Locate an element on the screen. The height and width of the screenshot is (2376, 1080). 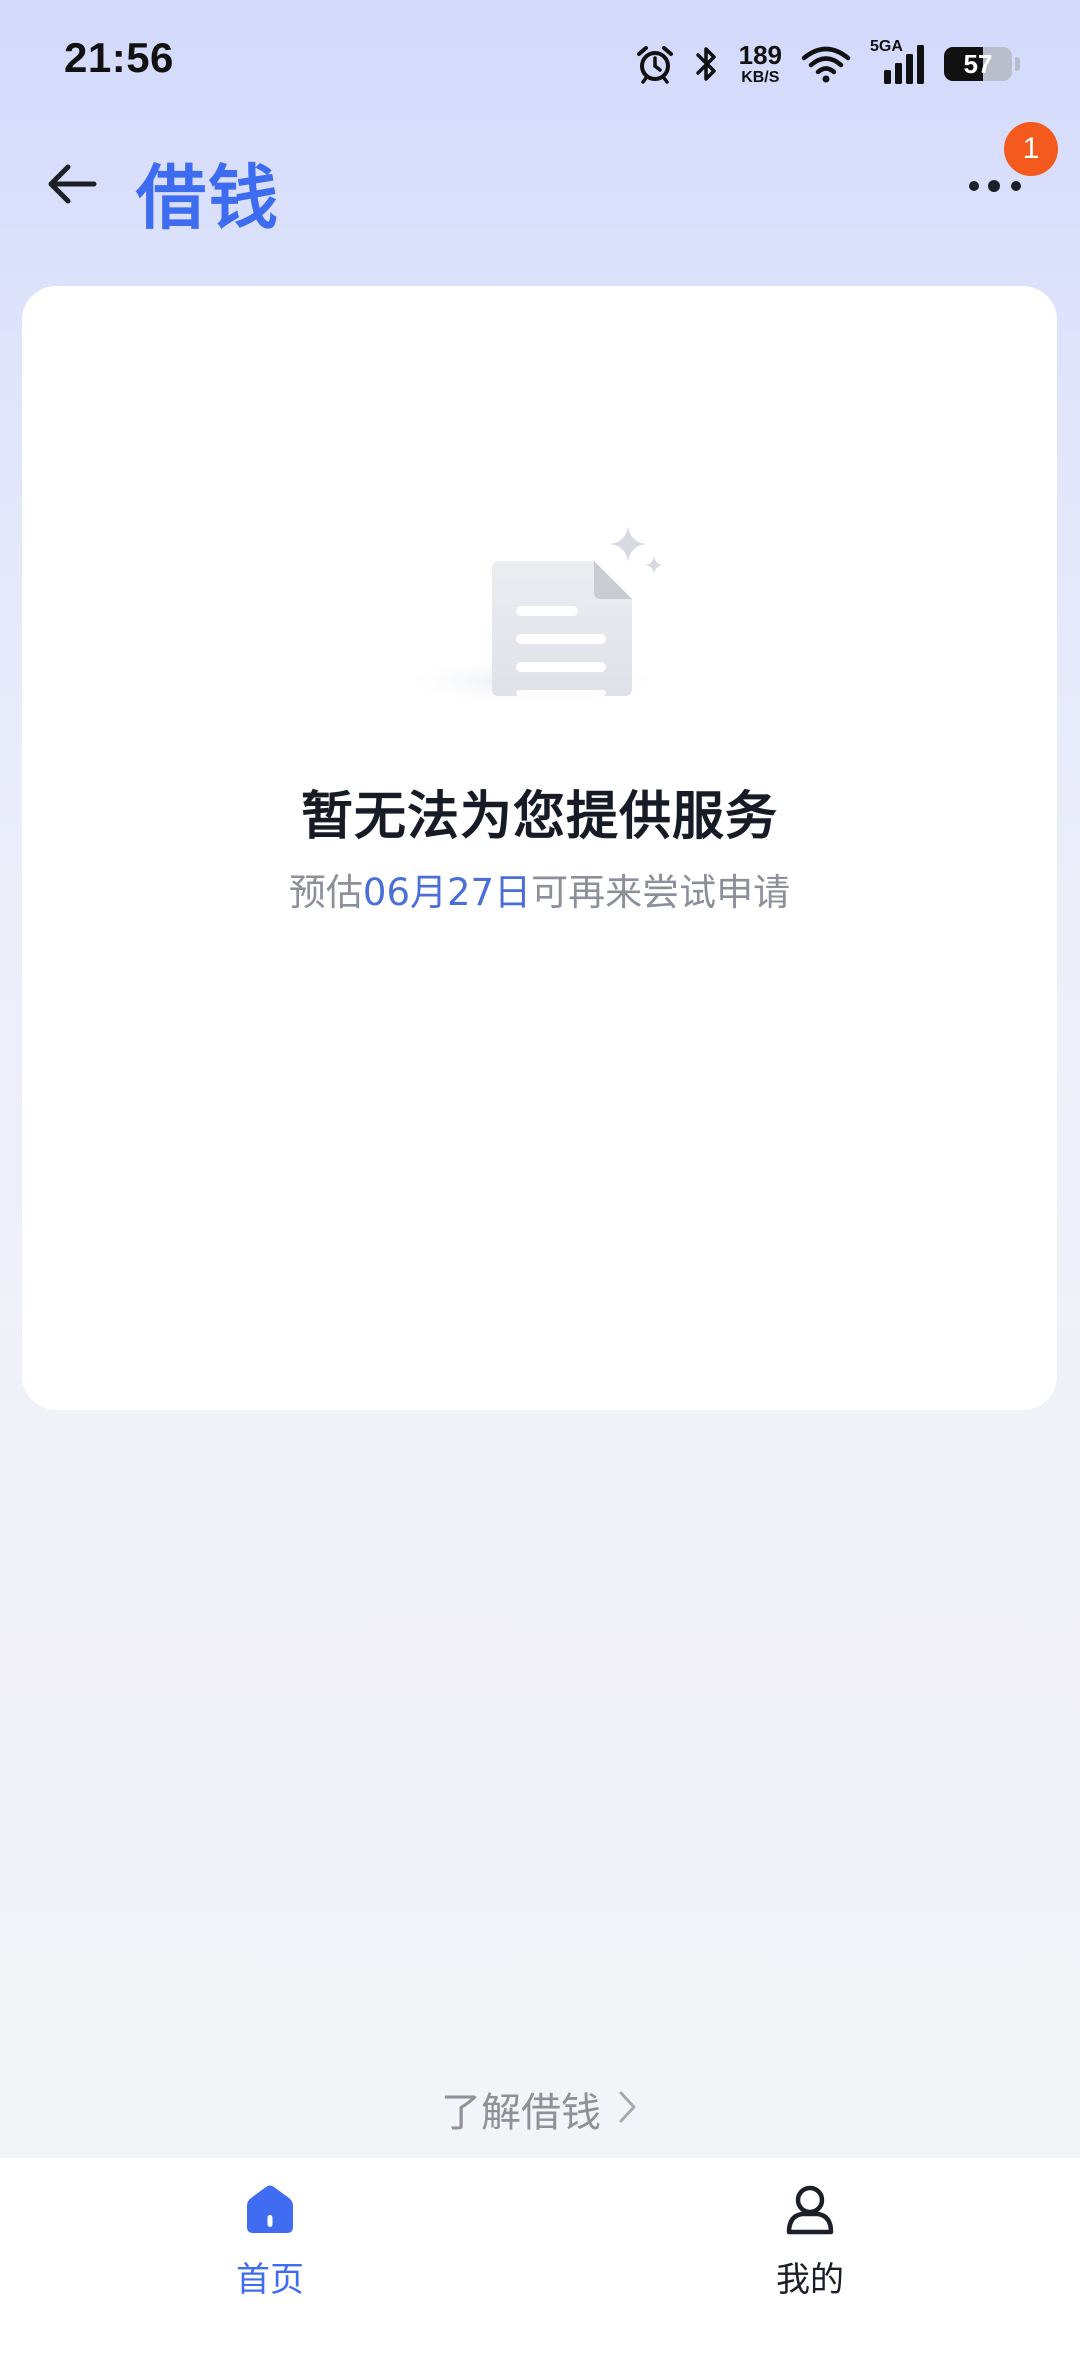
subtitle-prefix: 预估 is located at coordinates (325, 892).